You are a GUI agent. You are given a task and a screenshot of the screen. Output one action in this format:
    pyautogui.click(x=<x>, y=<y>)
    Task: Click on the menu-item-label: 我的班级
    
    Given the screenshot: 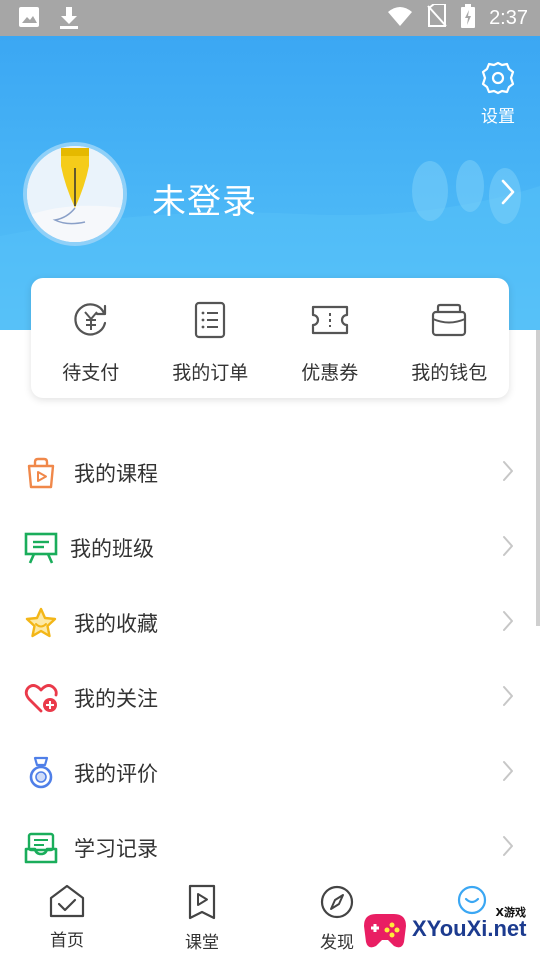 What is the action you would take?
    pyautogui.click(x=112, y=548)
    